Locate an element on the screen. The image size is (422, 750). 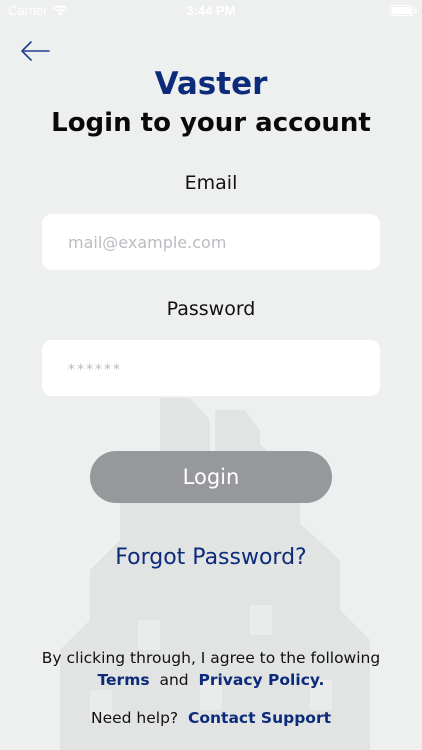
help-text: Need help? Contact Support is located at coordinates (211, 718).